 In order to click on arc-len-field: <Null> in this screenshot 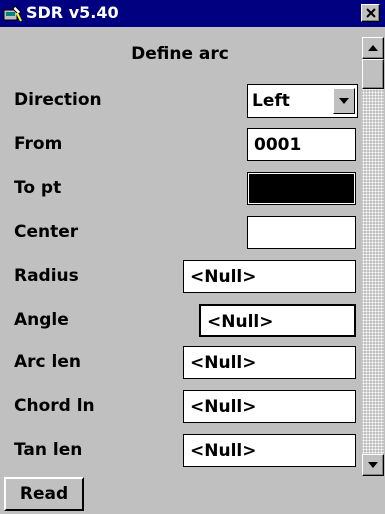, I will do `click(269, 362)`.